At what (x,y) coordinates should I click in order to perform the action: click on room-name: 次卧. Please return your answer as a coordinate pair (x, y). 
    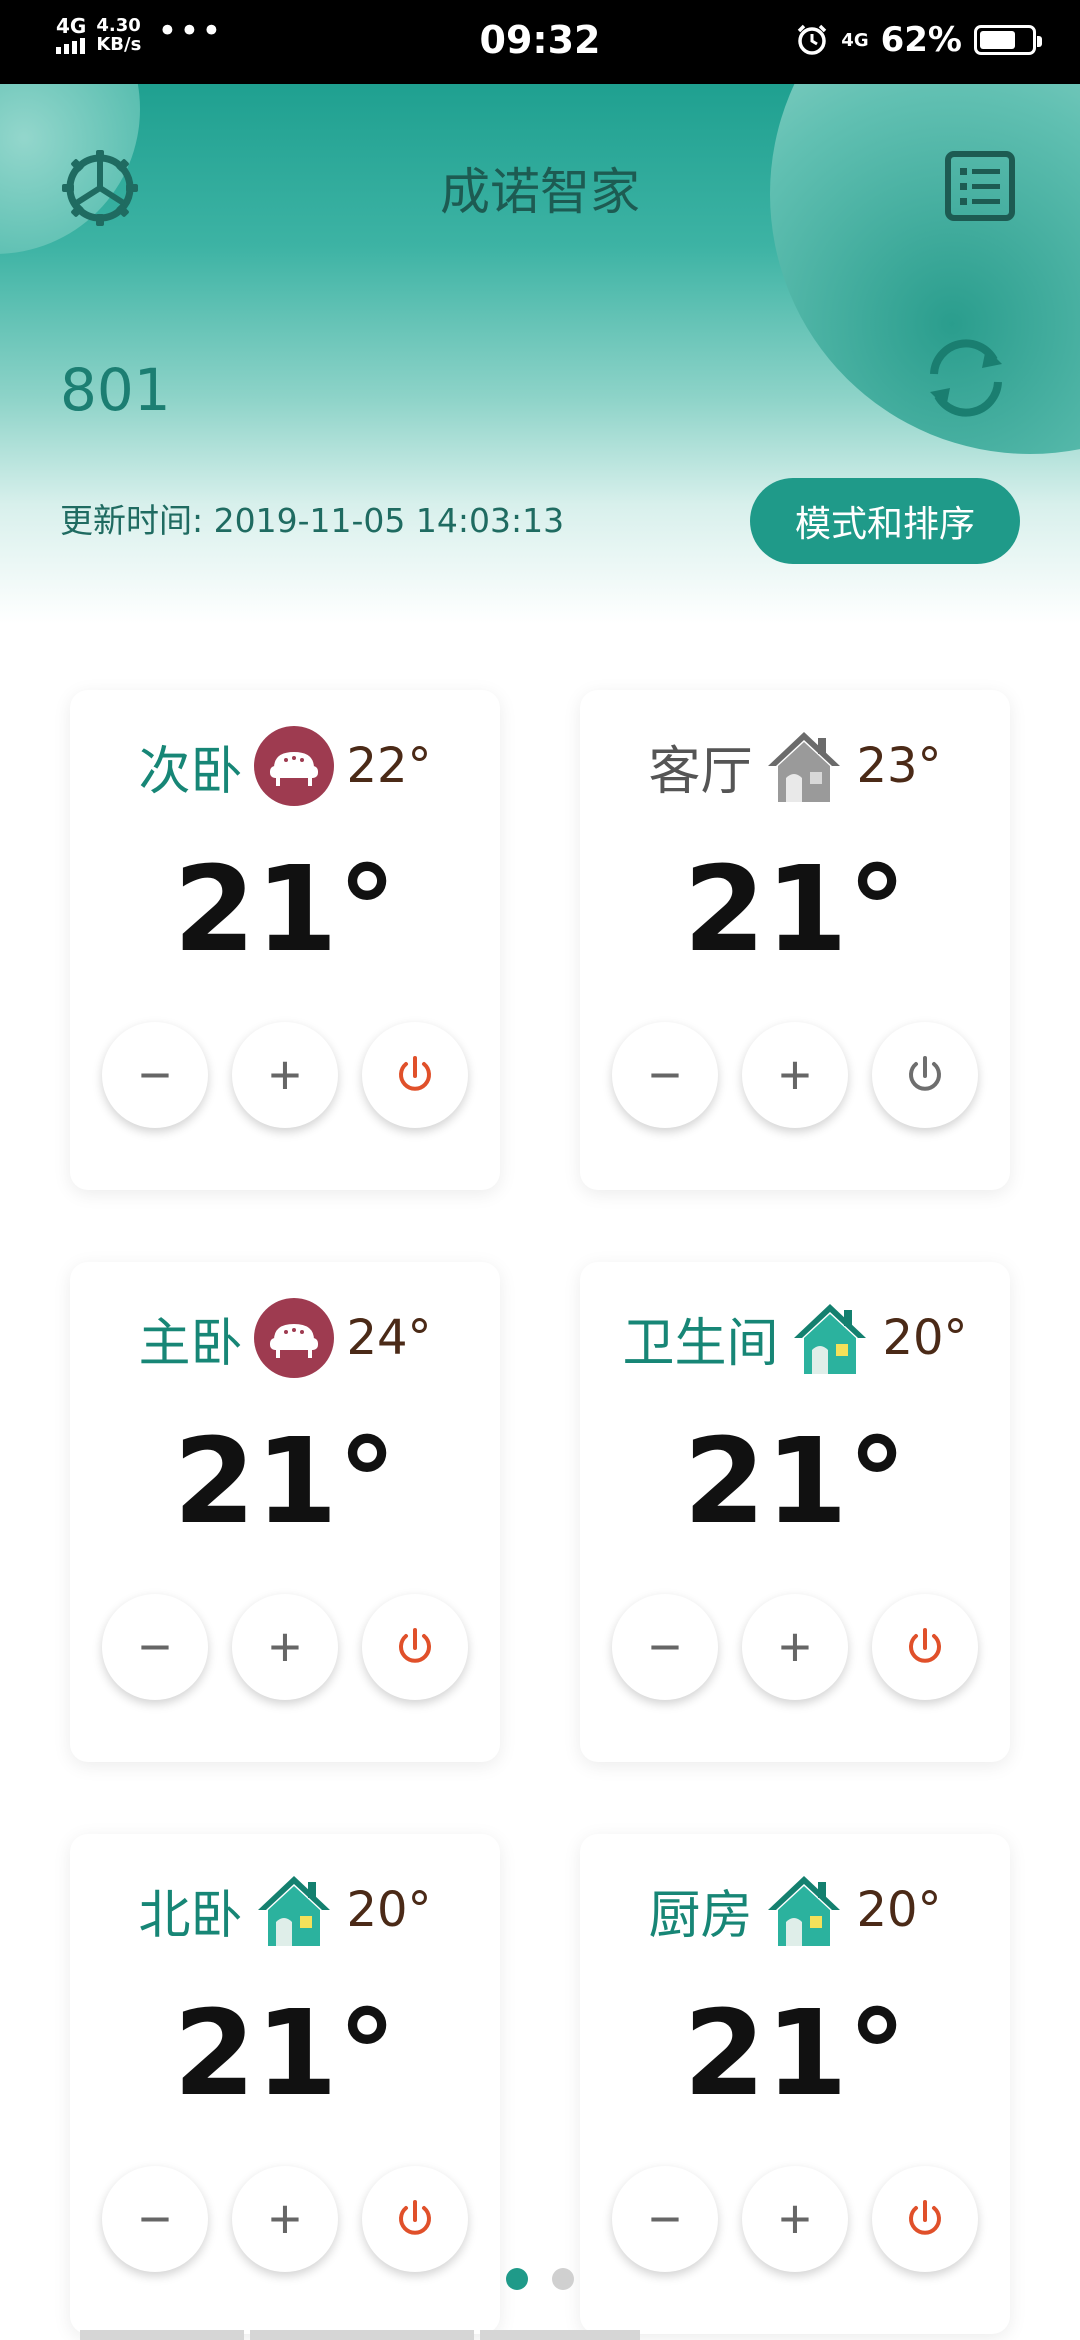
    Looking at the image, I should click on (190, 771).